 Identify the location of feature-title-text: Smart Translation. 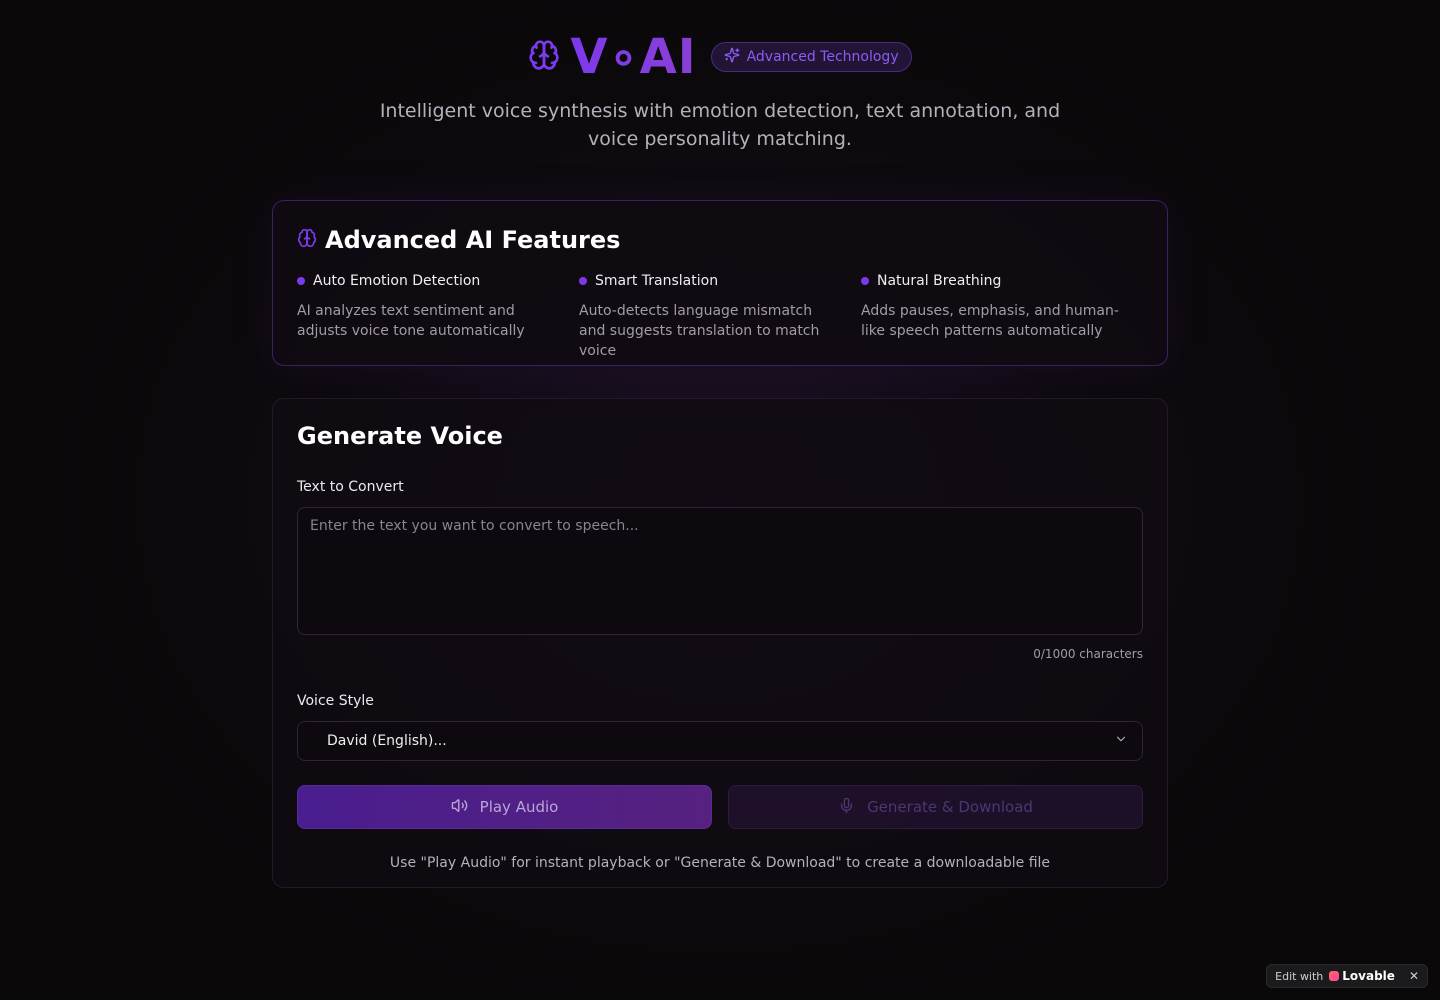
(657, 281).